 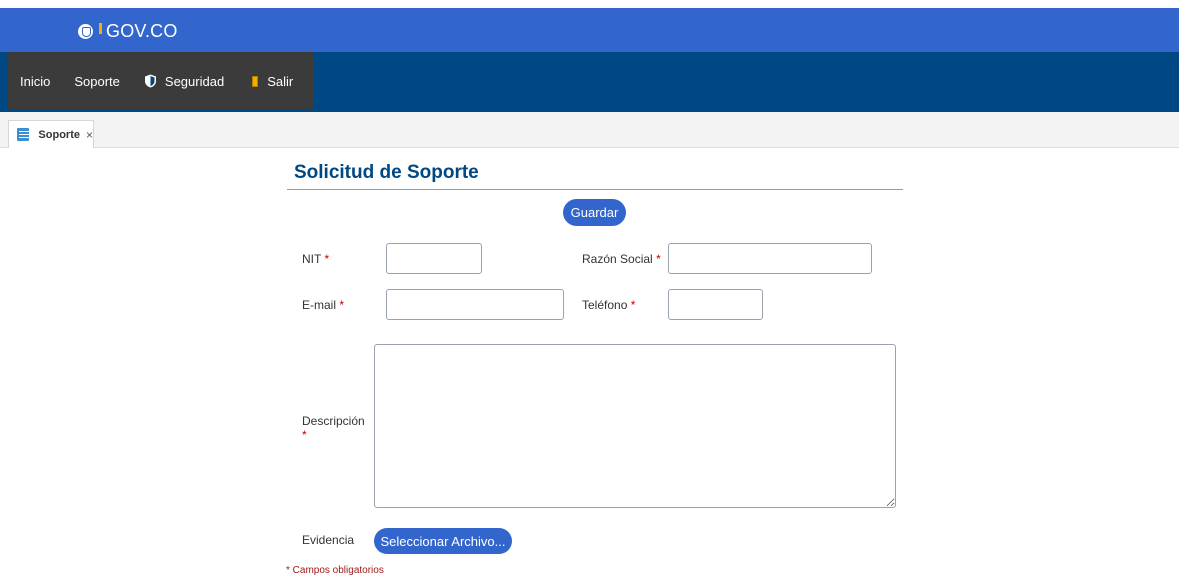 What do you see at coordinates (280, 81) in the screenshot?
I see `nav-item-label: Salir` at bounding box center [280, 81].